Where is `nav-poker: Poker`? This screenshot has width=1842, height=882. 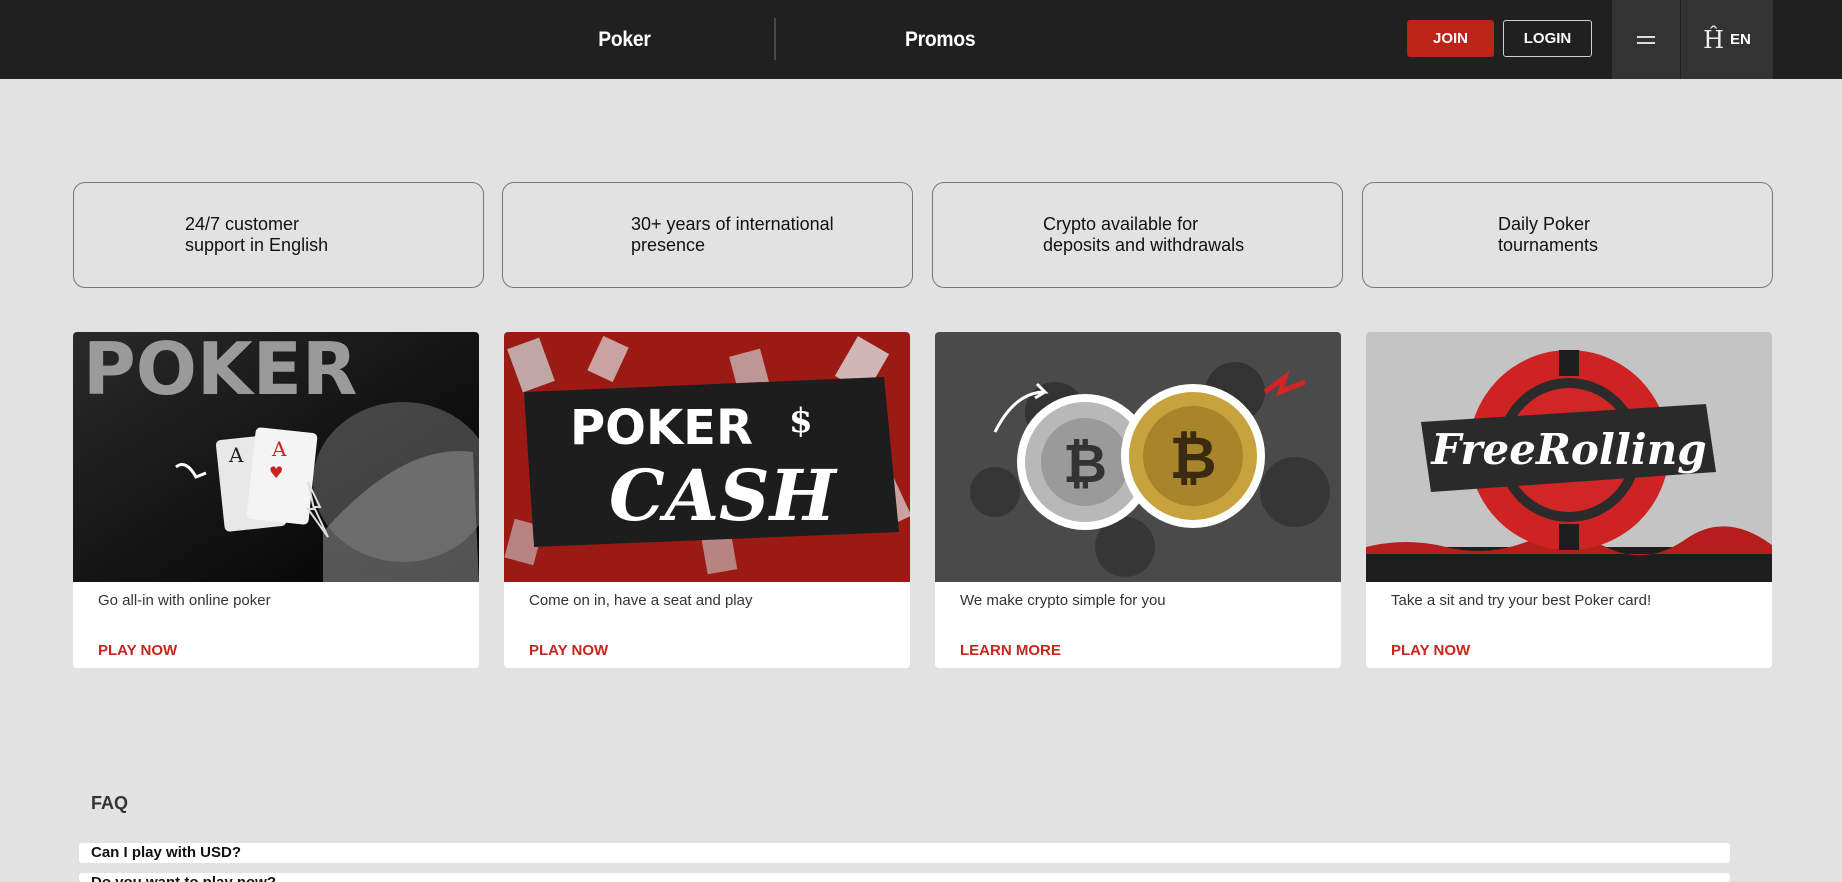 nav-poker: Poker is located at coordinates (624, 39).